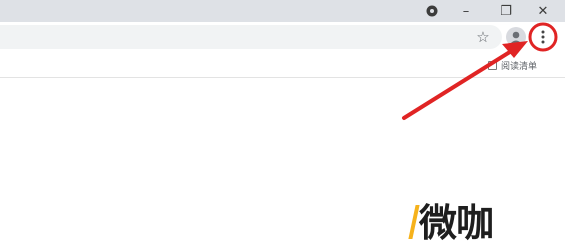 The height and width of the screenshot is (250, 565). Describe the element at coordinates (543, 11) in the screenshot. I see `close-button: ✕` at that location.